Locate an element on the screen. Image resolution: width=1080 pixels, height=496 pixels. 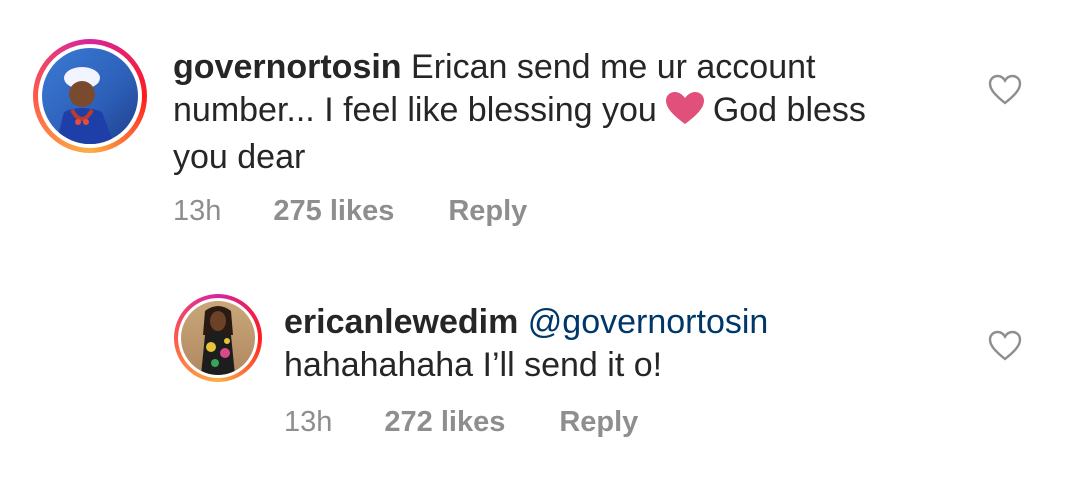
comment-meta: 13h 275 likes Reply is located at coordinates (350, 211).